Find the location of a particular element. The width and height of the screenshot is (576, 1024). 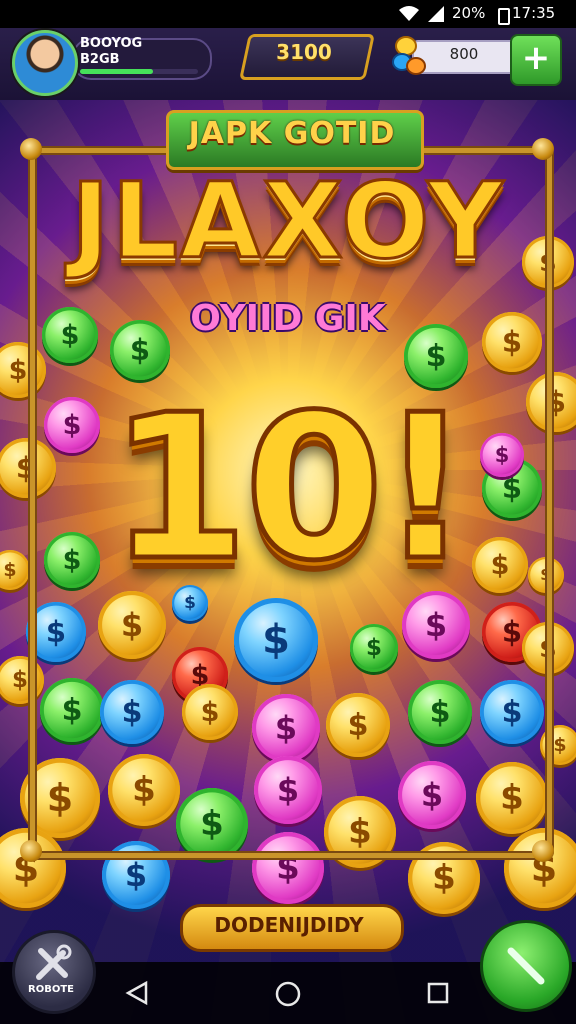

coin-stack-icon is located at coordinates (409, 55).